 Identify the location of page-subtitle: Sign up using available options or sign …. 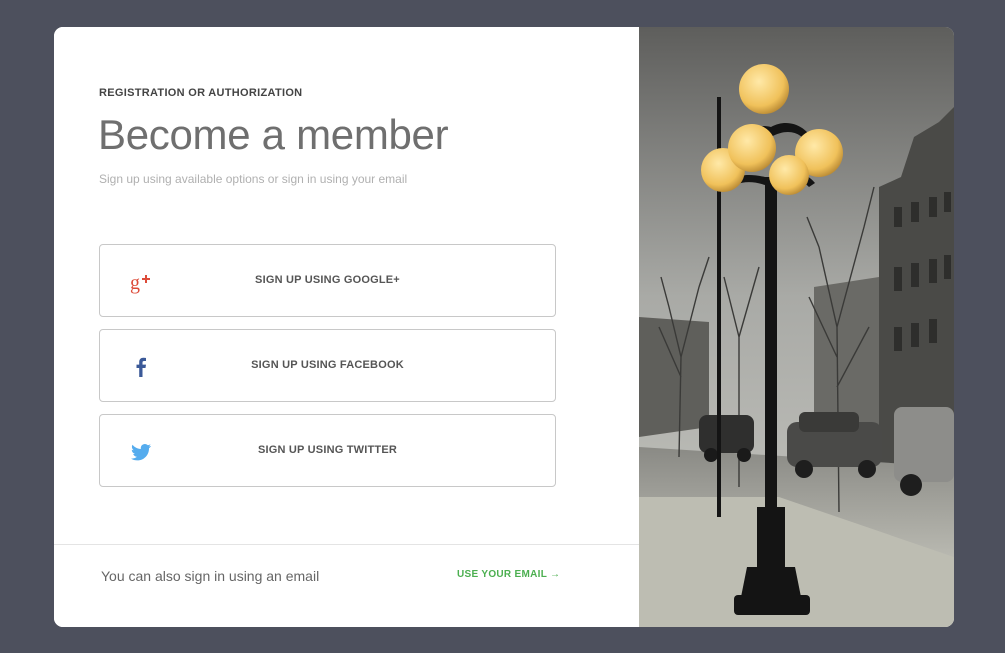
(253, 179).